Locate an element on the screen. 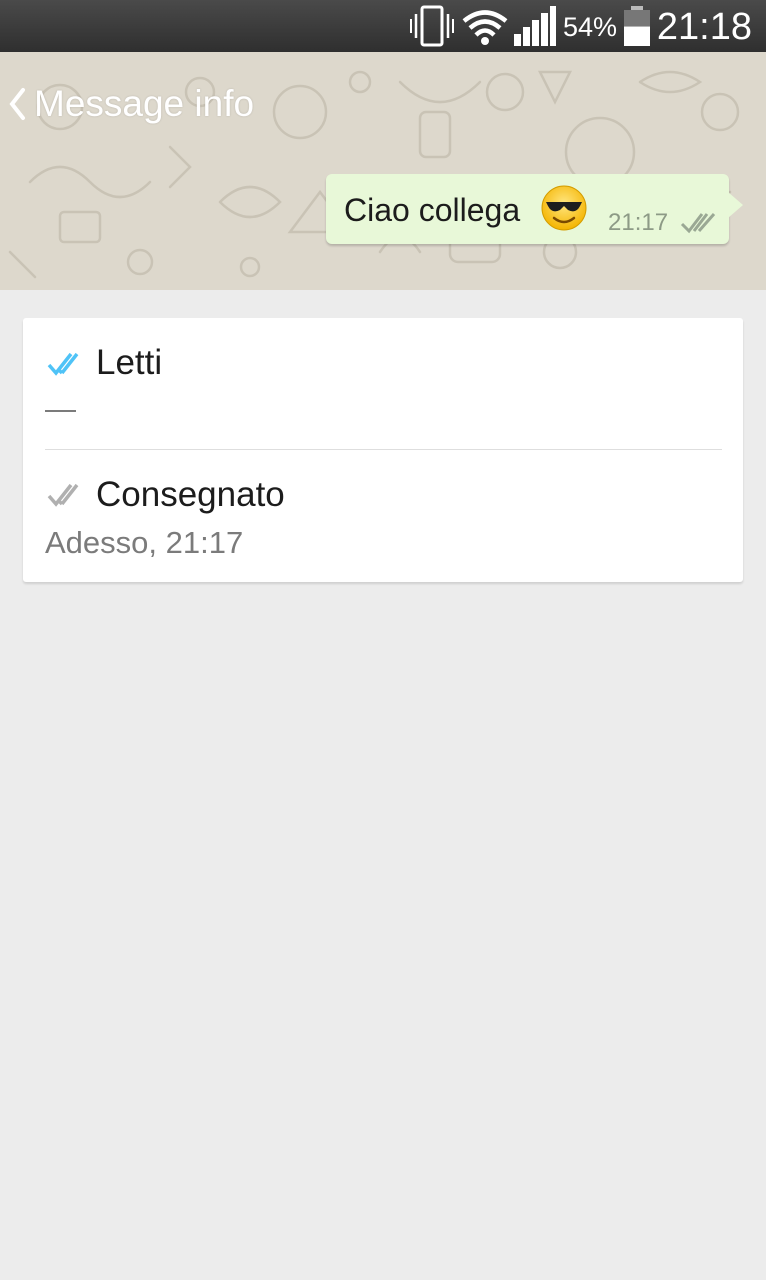  bubble-tail is located at coordinates (735, 205).